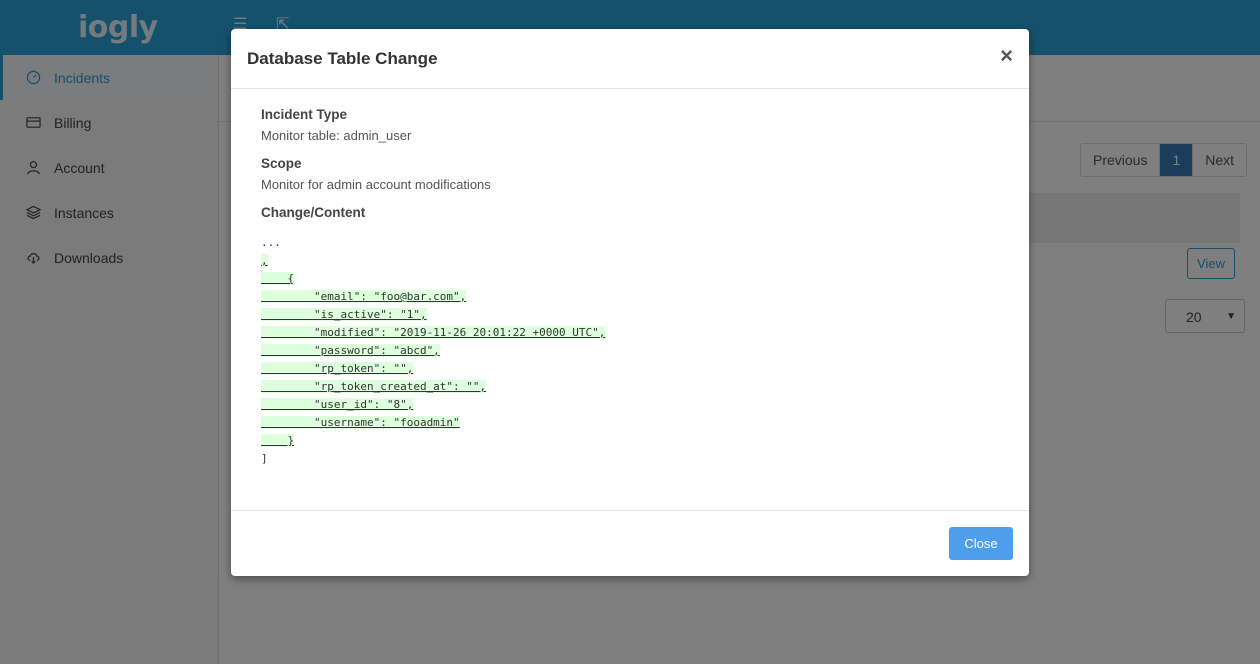 Image resolution: width=1260 pixels, height=664 pixels. I want to click on diff-line: "email": "foo@bar.com",, so click(630, 297).